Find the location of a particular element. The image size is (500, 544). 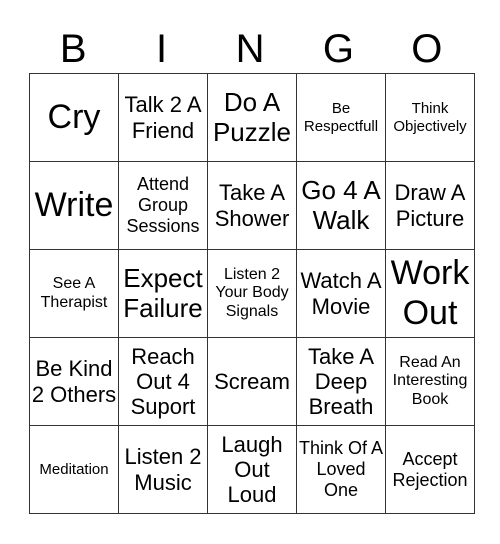

bingo-header: B I N G O is located at coordinates (250, 49).